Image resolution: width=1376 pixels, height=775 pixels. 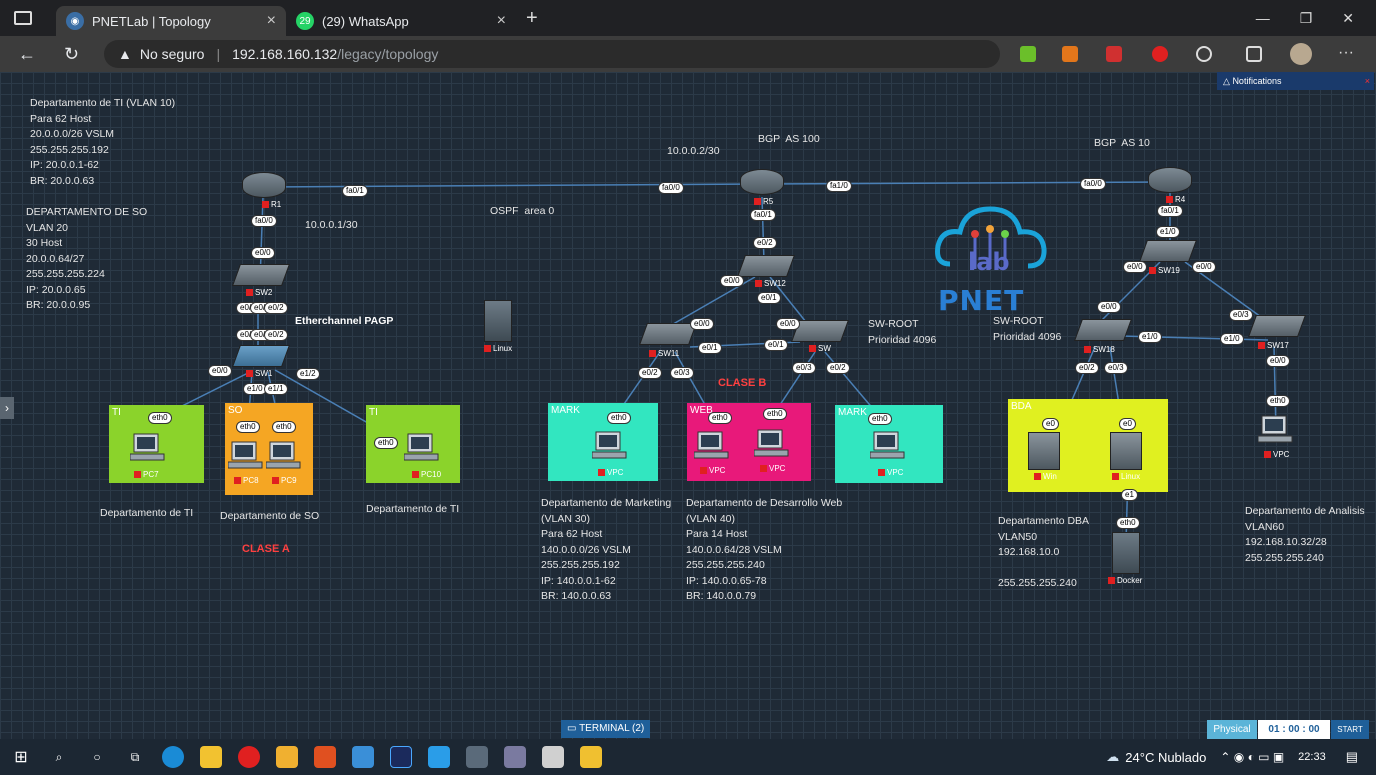 I want to click on vpc-analisis: VPC, so click(x=1275, y=436).